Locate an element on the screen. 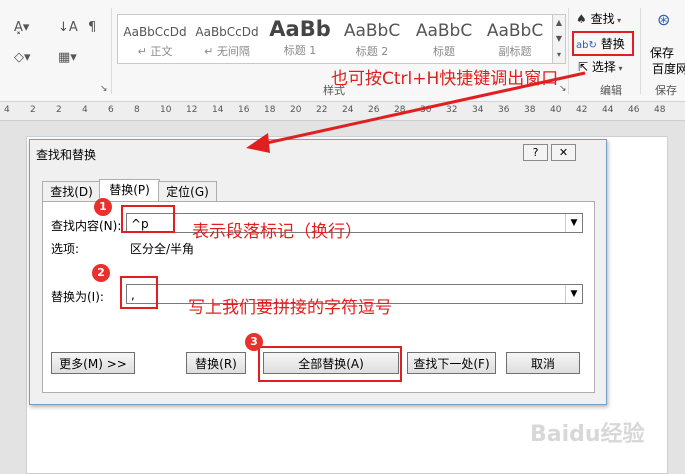  watermark: Baidu经验 is located at coordinates (587, 434).